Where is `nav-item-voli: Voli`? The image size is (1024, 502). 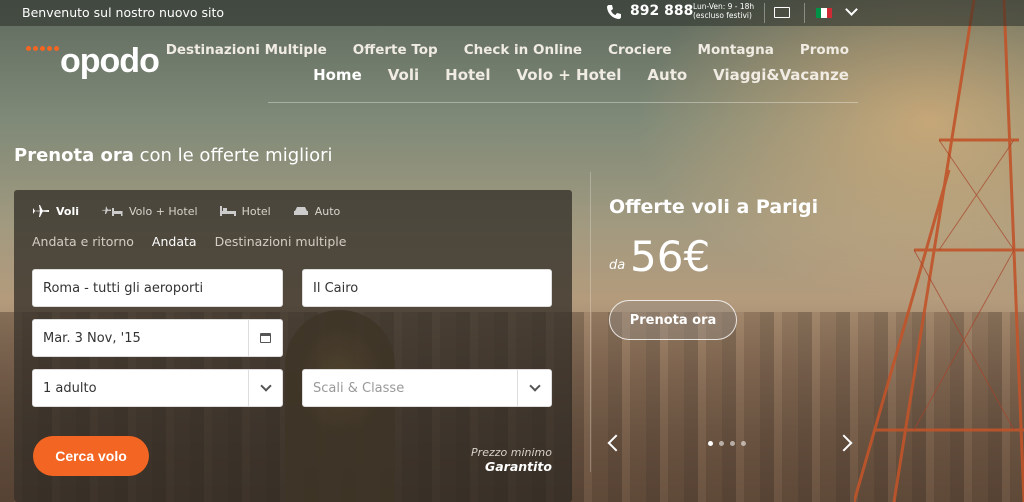 nav-item-voli: Voli is located at coordinates (403, 75).